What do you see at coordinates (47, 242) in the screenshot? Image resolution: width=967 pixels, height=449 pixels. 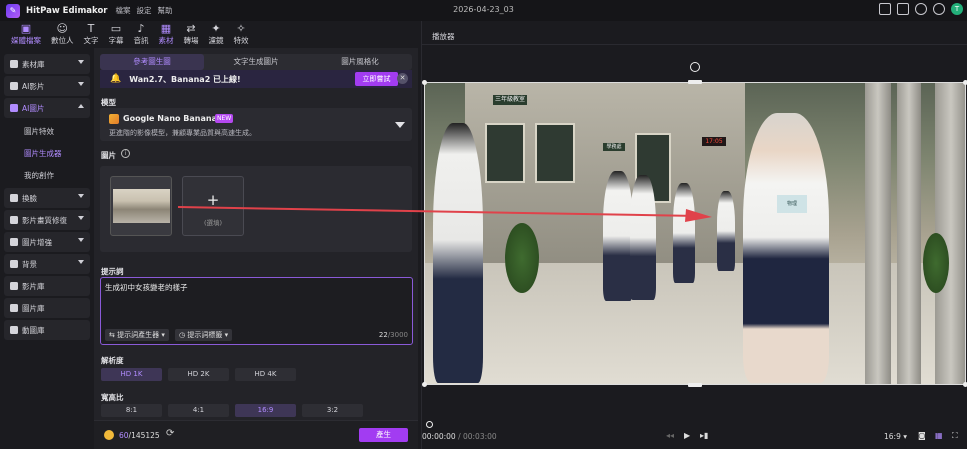 I see `sidebar-item-image-enhance: 圖片增強` at bounding box center [47, 242].